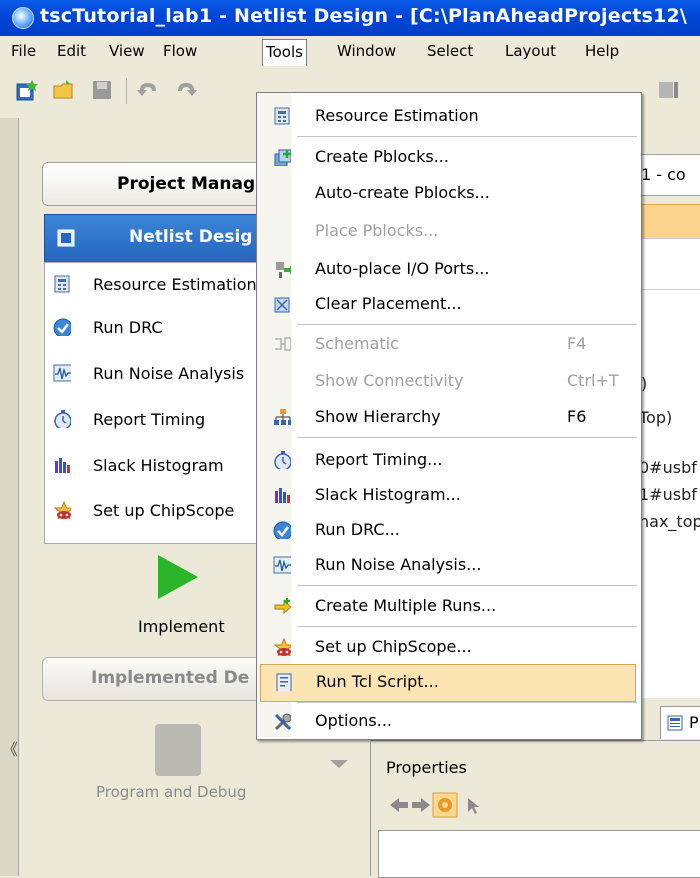 The image size is (700, 878). I want to click on noise-icon, so click(62, 373).